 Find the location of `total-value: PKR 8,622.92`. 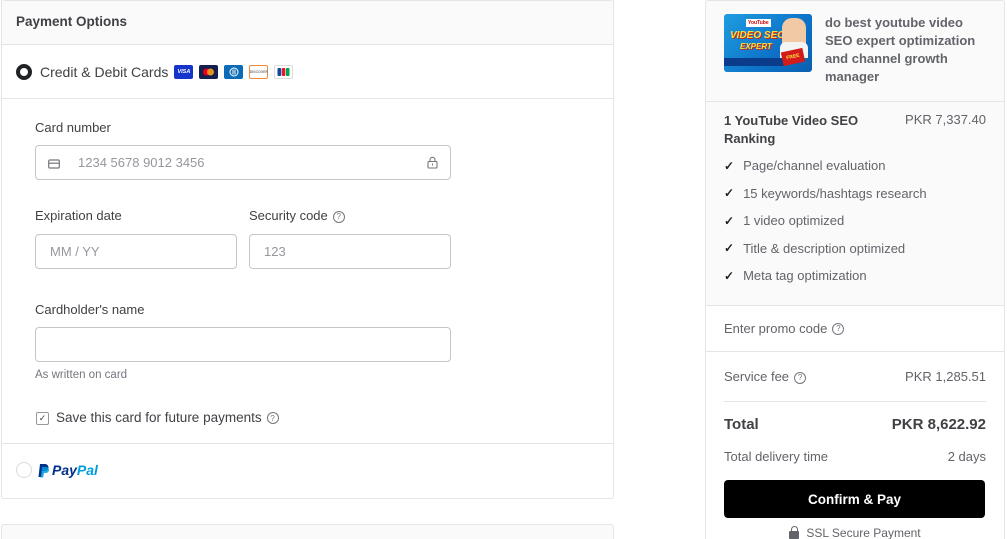

total-value: PKR 8,622.92 is located at coordinates (938, 424).